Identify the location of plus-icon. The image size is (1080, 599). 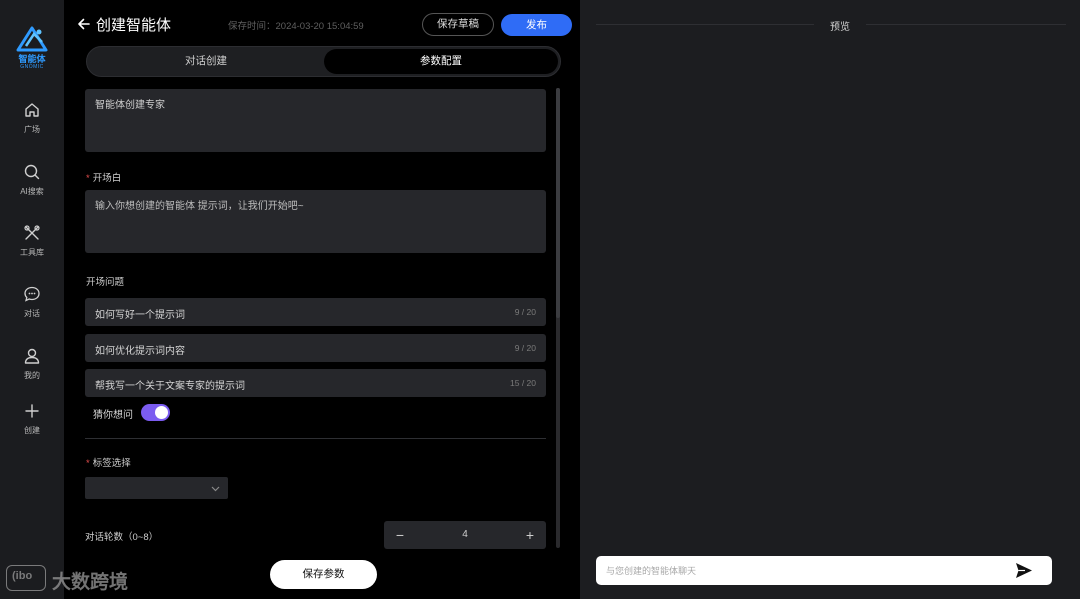
(32, 411).